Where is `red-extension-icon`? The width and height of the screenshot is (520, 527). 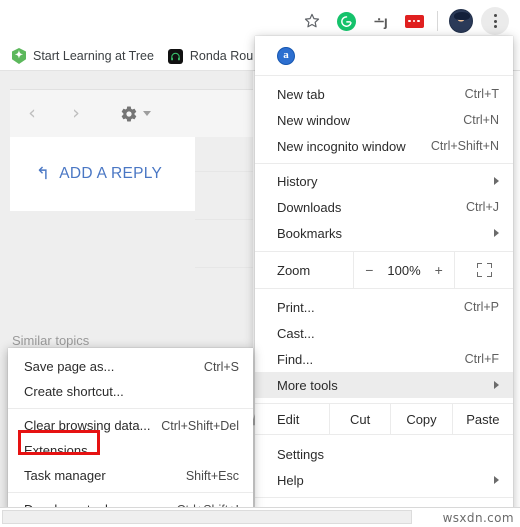
red-extension-icon is located at coordinates (414, 21).